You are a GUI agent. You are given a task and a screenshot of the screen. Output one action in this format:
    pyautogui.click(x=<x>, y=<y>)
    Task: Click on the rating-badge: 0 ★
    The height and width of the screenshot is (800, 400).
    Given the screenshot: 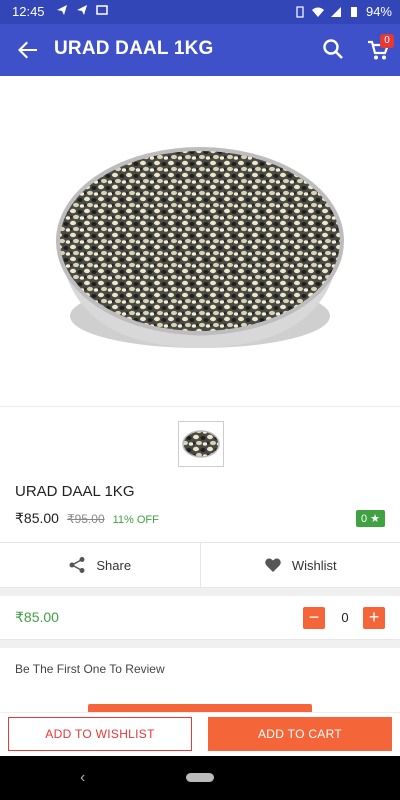 What is the action you would take?
    pyautogui.click(x=370, y=518)
    